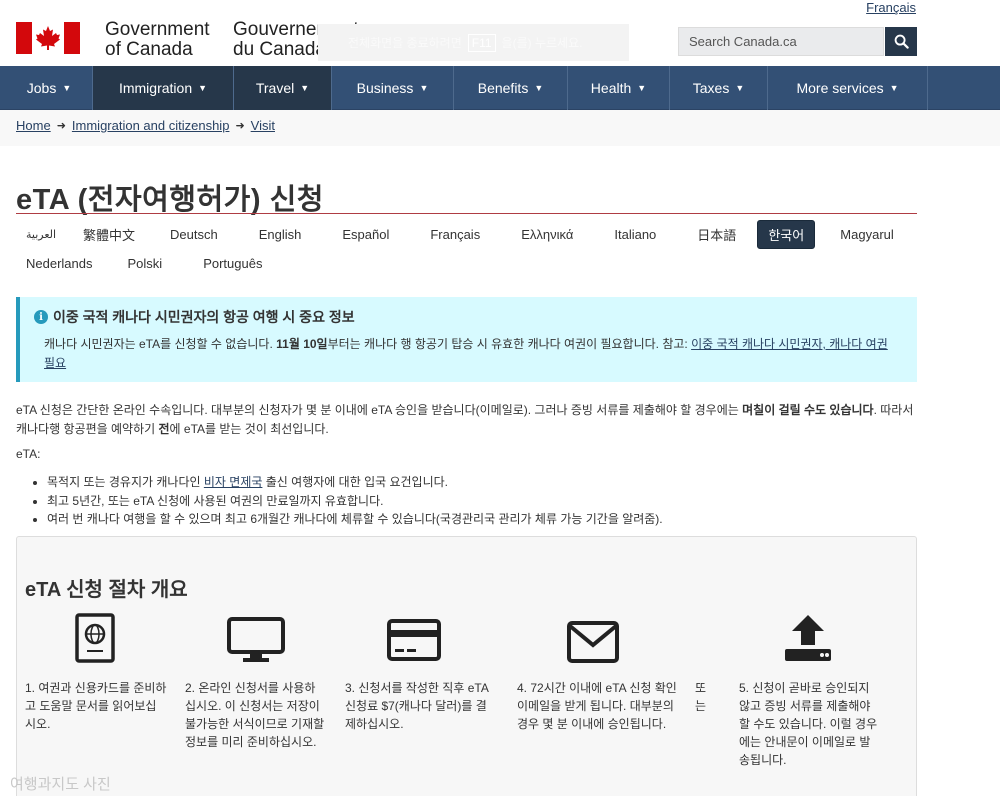  What do you see at coordinates (414, 642) in the screenshot?
I see `credit-card-icon` at bounding box center [414, 642].